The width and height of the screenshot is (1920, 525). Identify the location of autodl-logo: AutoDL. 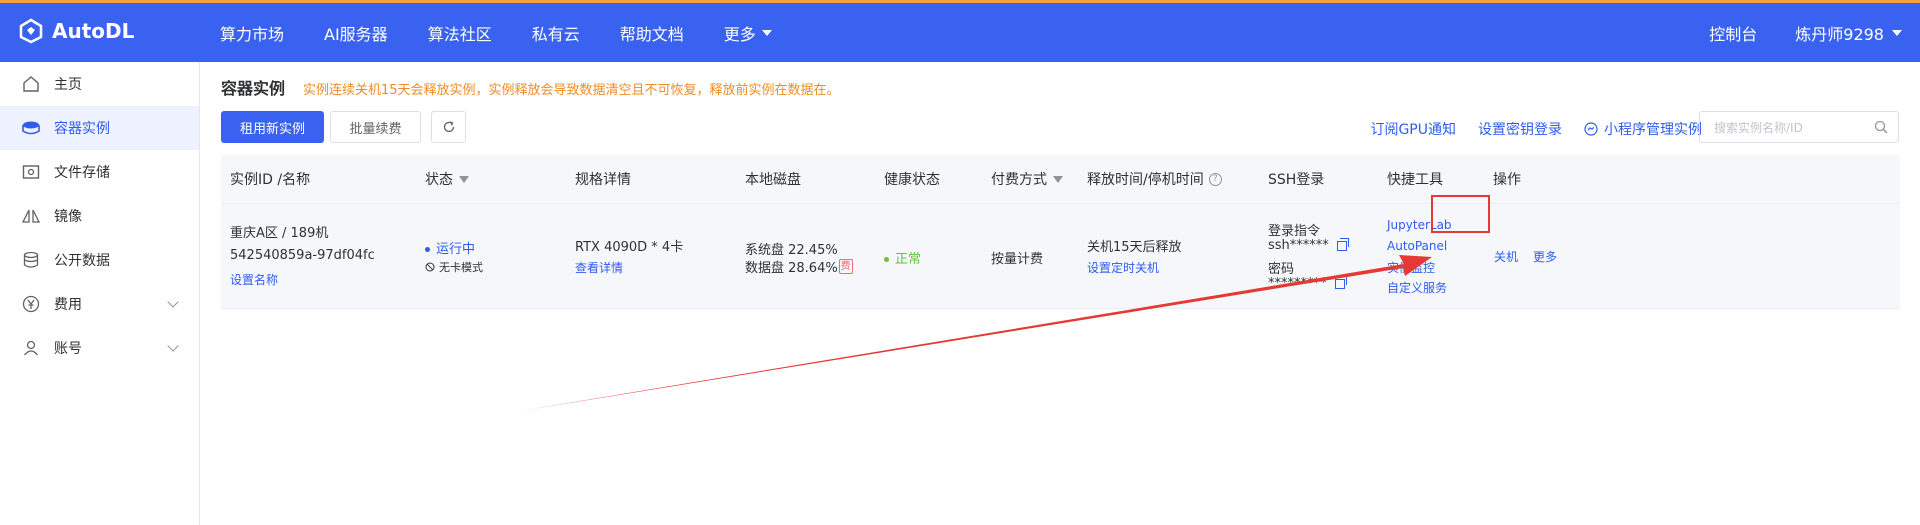
(76, 31).